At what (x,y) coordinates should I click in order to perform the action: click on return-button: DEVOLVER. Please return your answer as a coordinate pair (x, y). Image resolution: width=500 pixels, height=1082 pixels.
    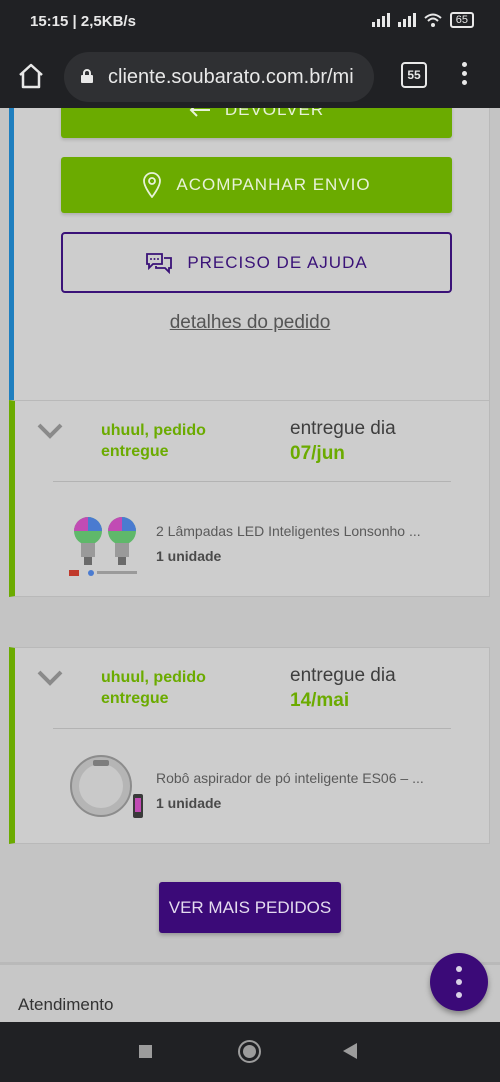
    Looking at the image, I should click on (256, 123).